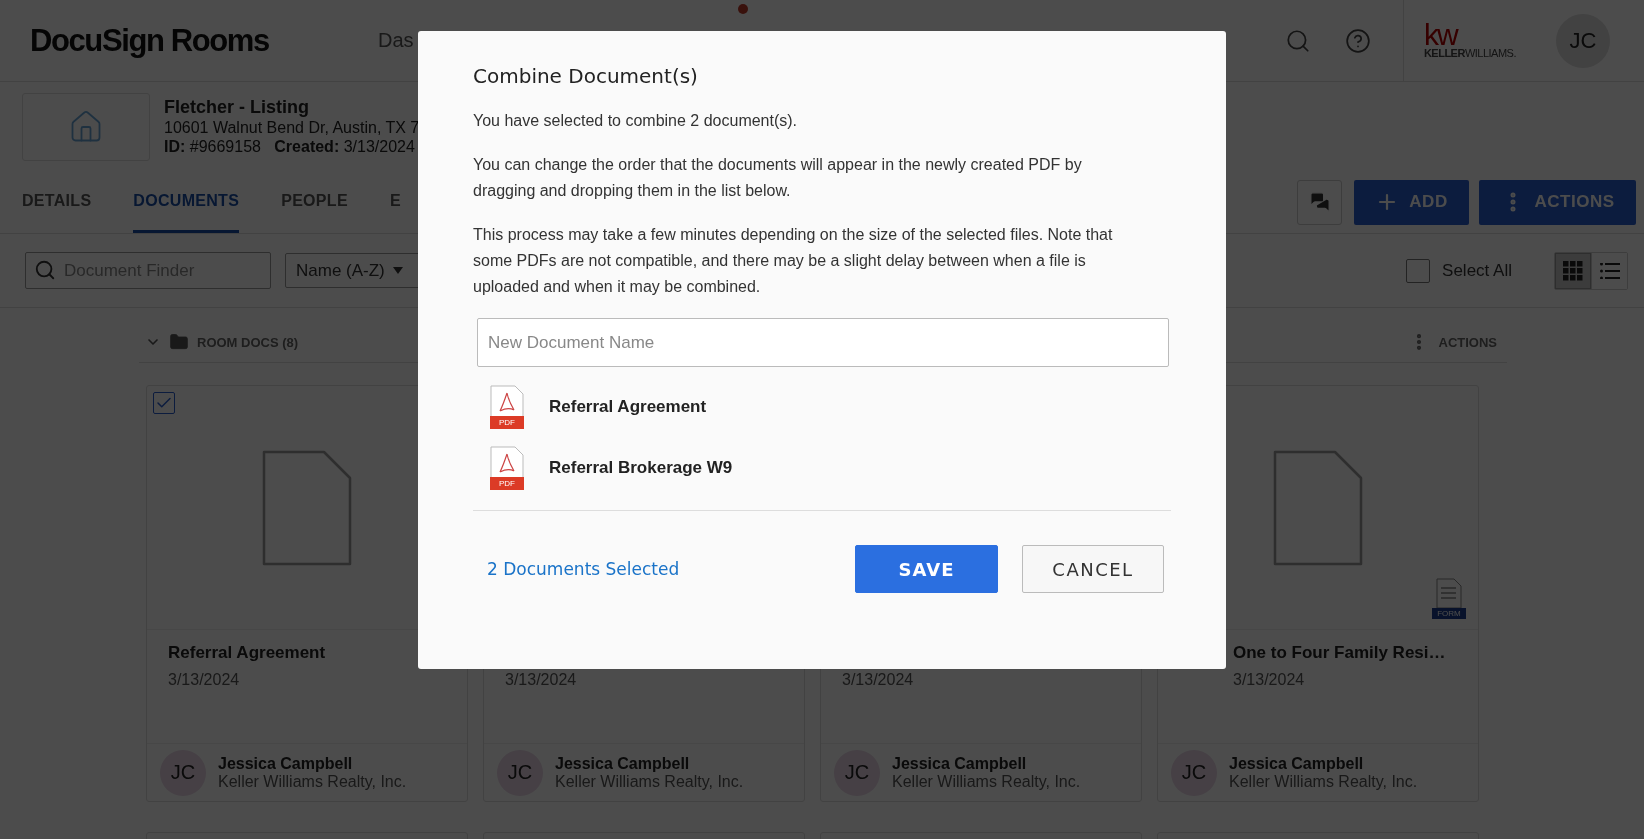 This screenshot has height=839, width=1644. I want to click on brand-logo-mark: kw, so click(1440, 34).